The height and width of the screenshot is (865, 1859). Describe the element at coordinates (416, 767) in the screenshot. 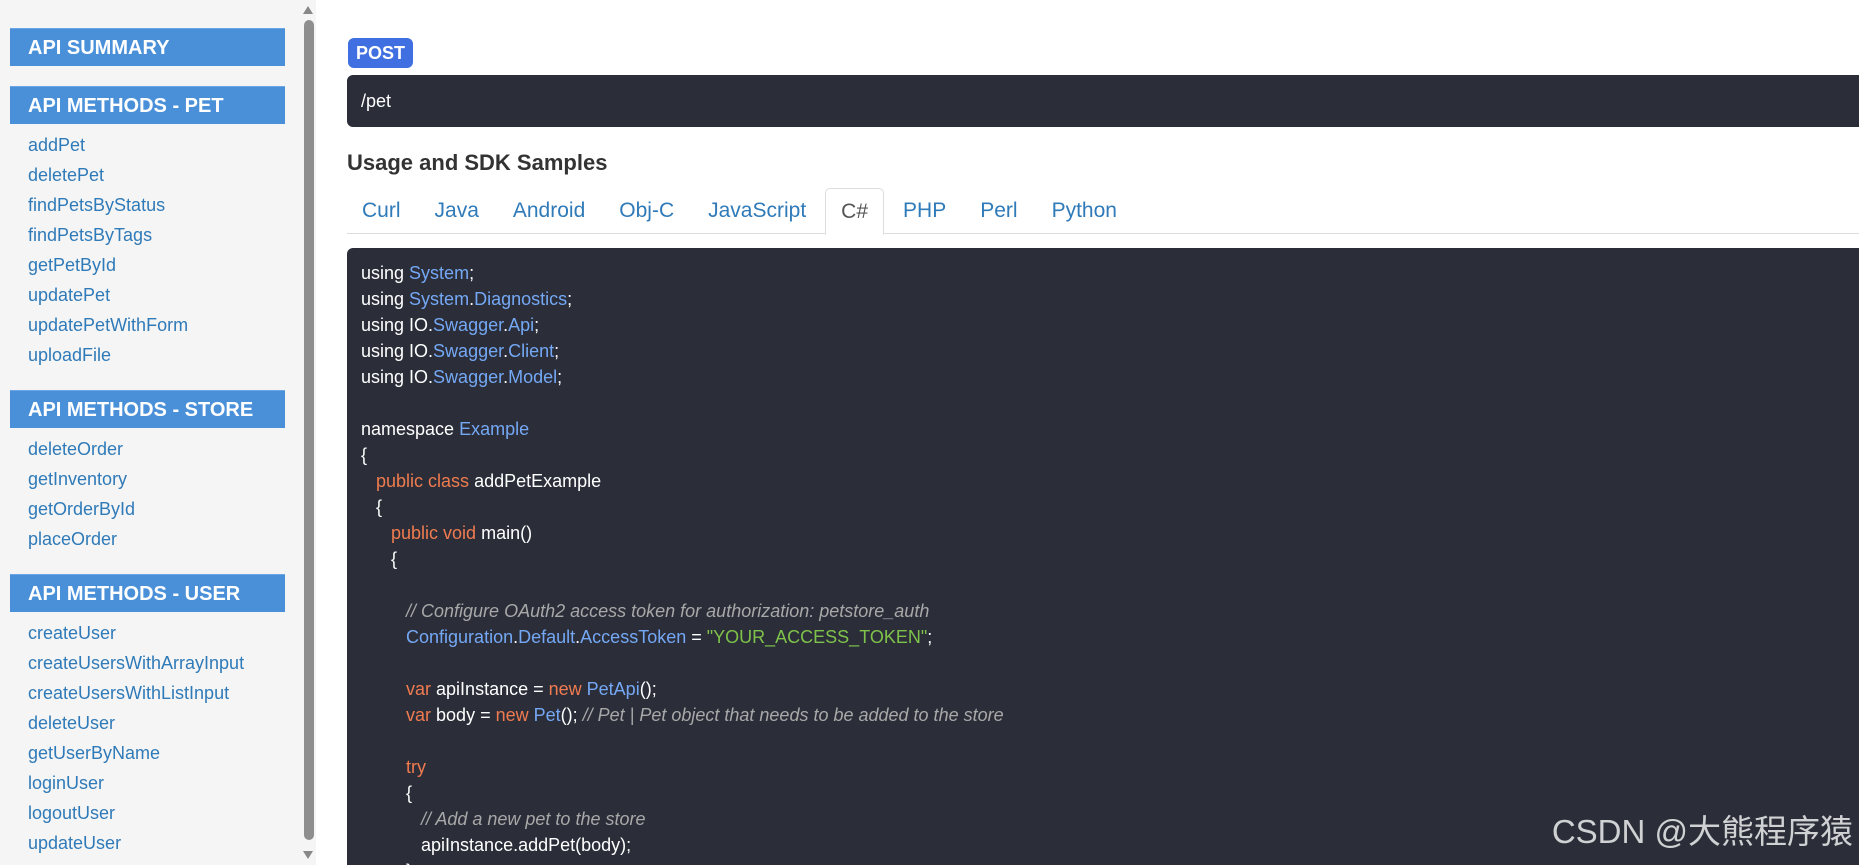

I see `code-token: try` at that location.